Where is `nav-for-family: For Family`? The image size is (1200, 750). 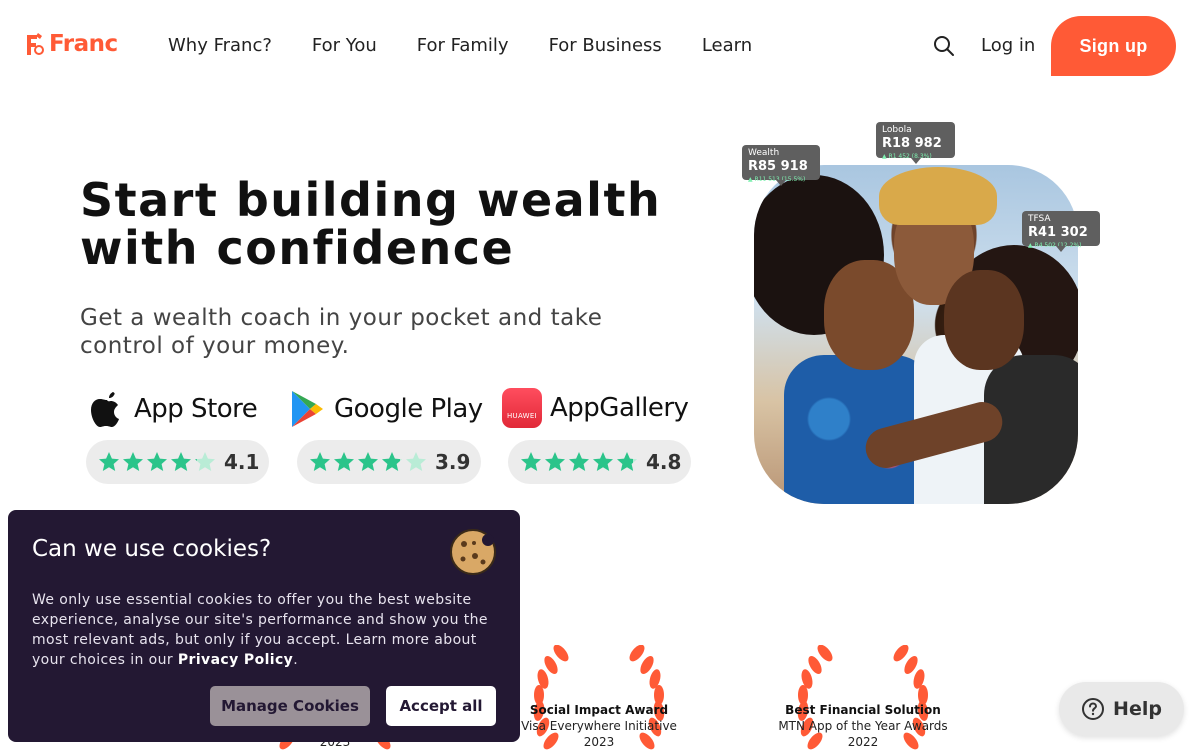
nav-for-family: For Family is located at coordinates (463, 45).